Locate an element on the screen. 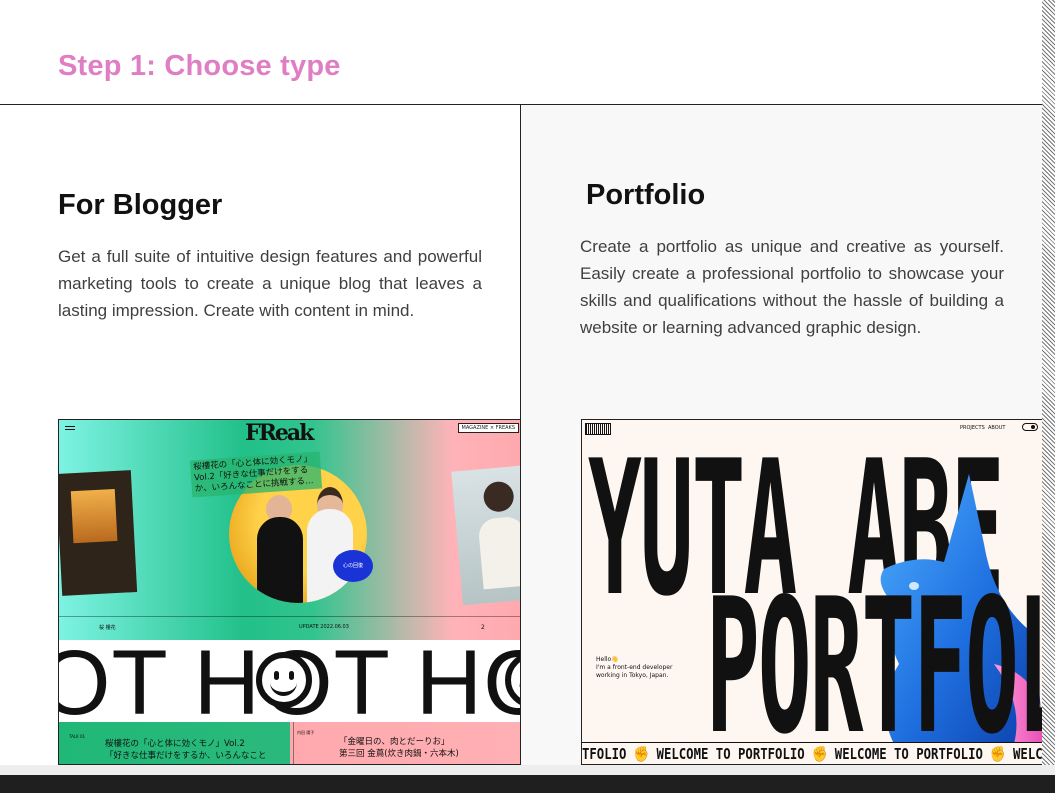  blogger-preview-photo-house is located at coordinates (98, 533).